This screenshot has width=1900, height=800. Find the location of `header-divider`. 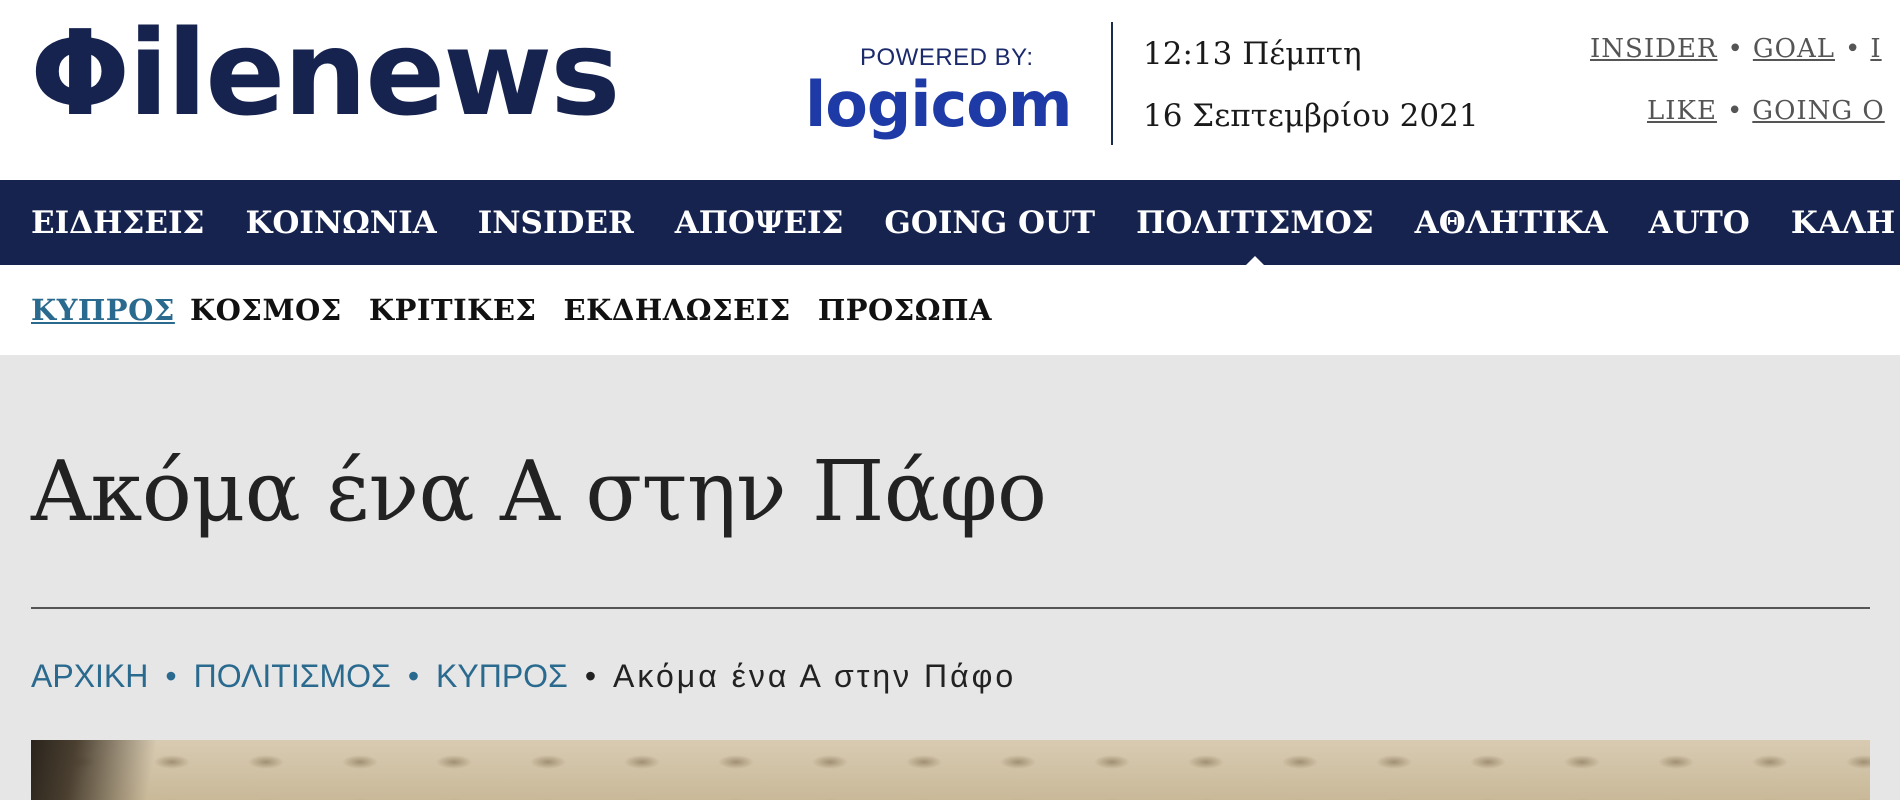

header-divider is located at coordinates (1112, 83).